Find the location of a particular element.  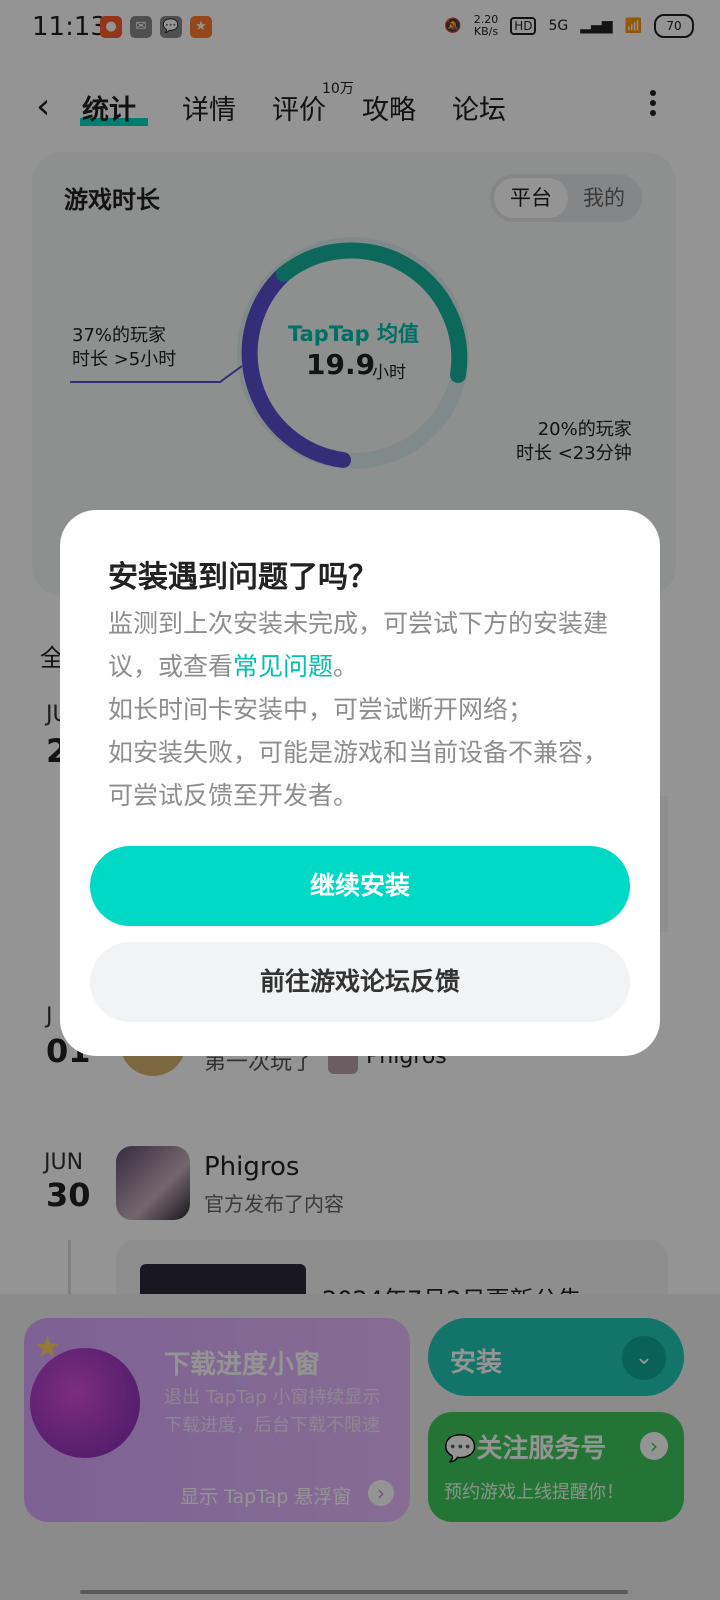

dialog-title: 安装遇到问题了吗？ is located at coordinates (243, 577).